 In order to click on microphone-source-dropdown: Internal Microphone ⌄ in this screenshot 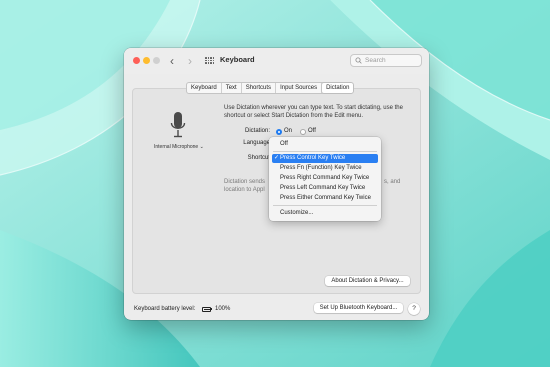, I will do `click(179, 147)`.